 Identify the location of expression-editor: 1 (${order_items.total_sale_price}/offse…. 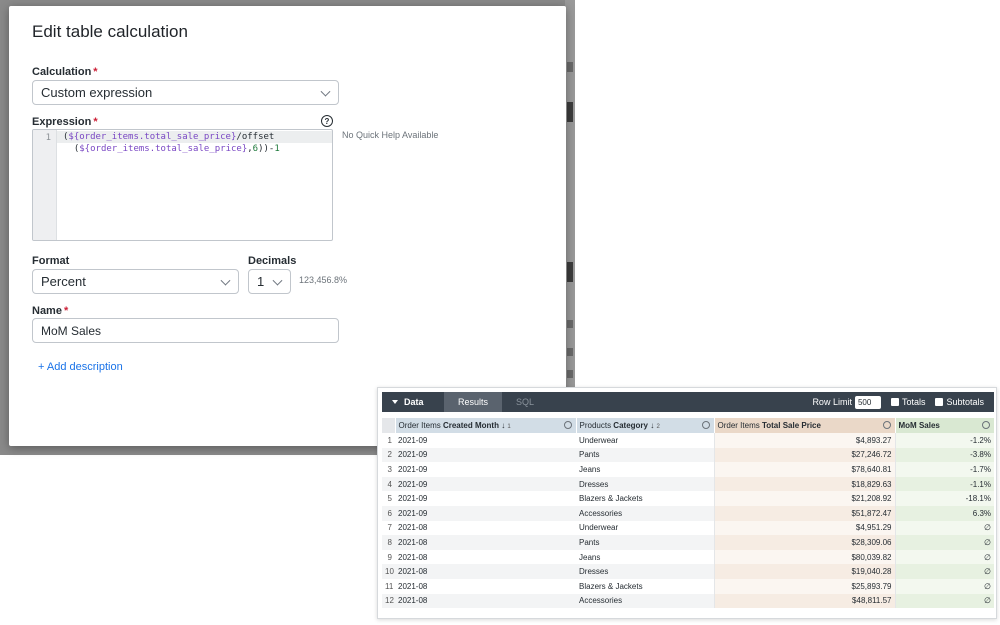
(182, 185).